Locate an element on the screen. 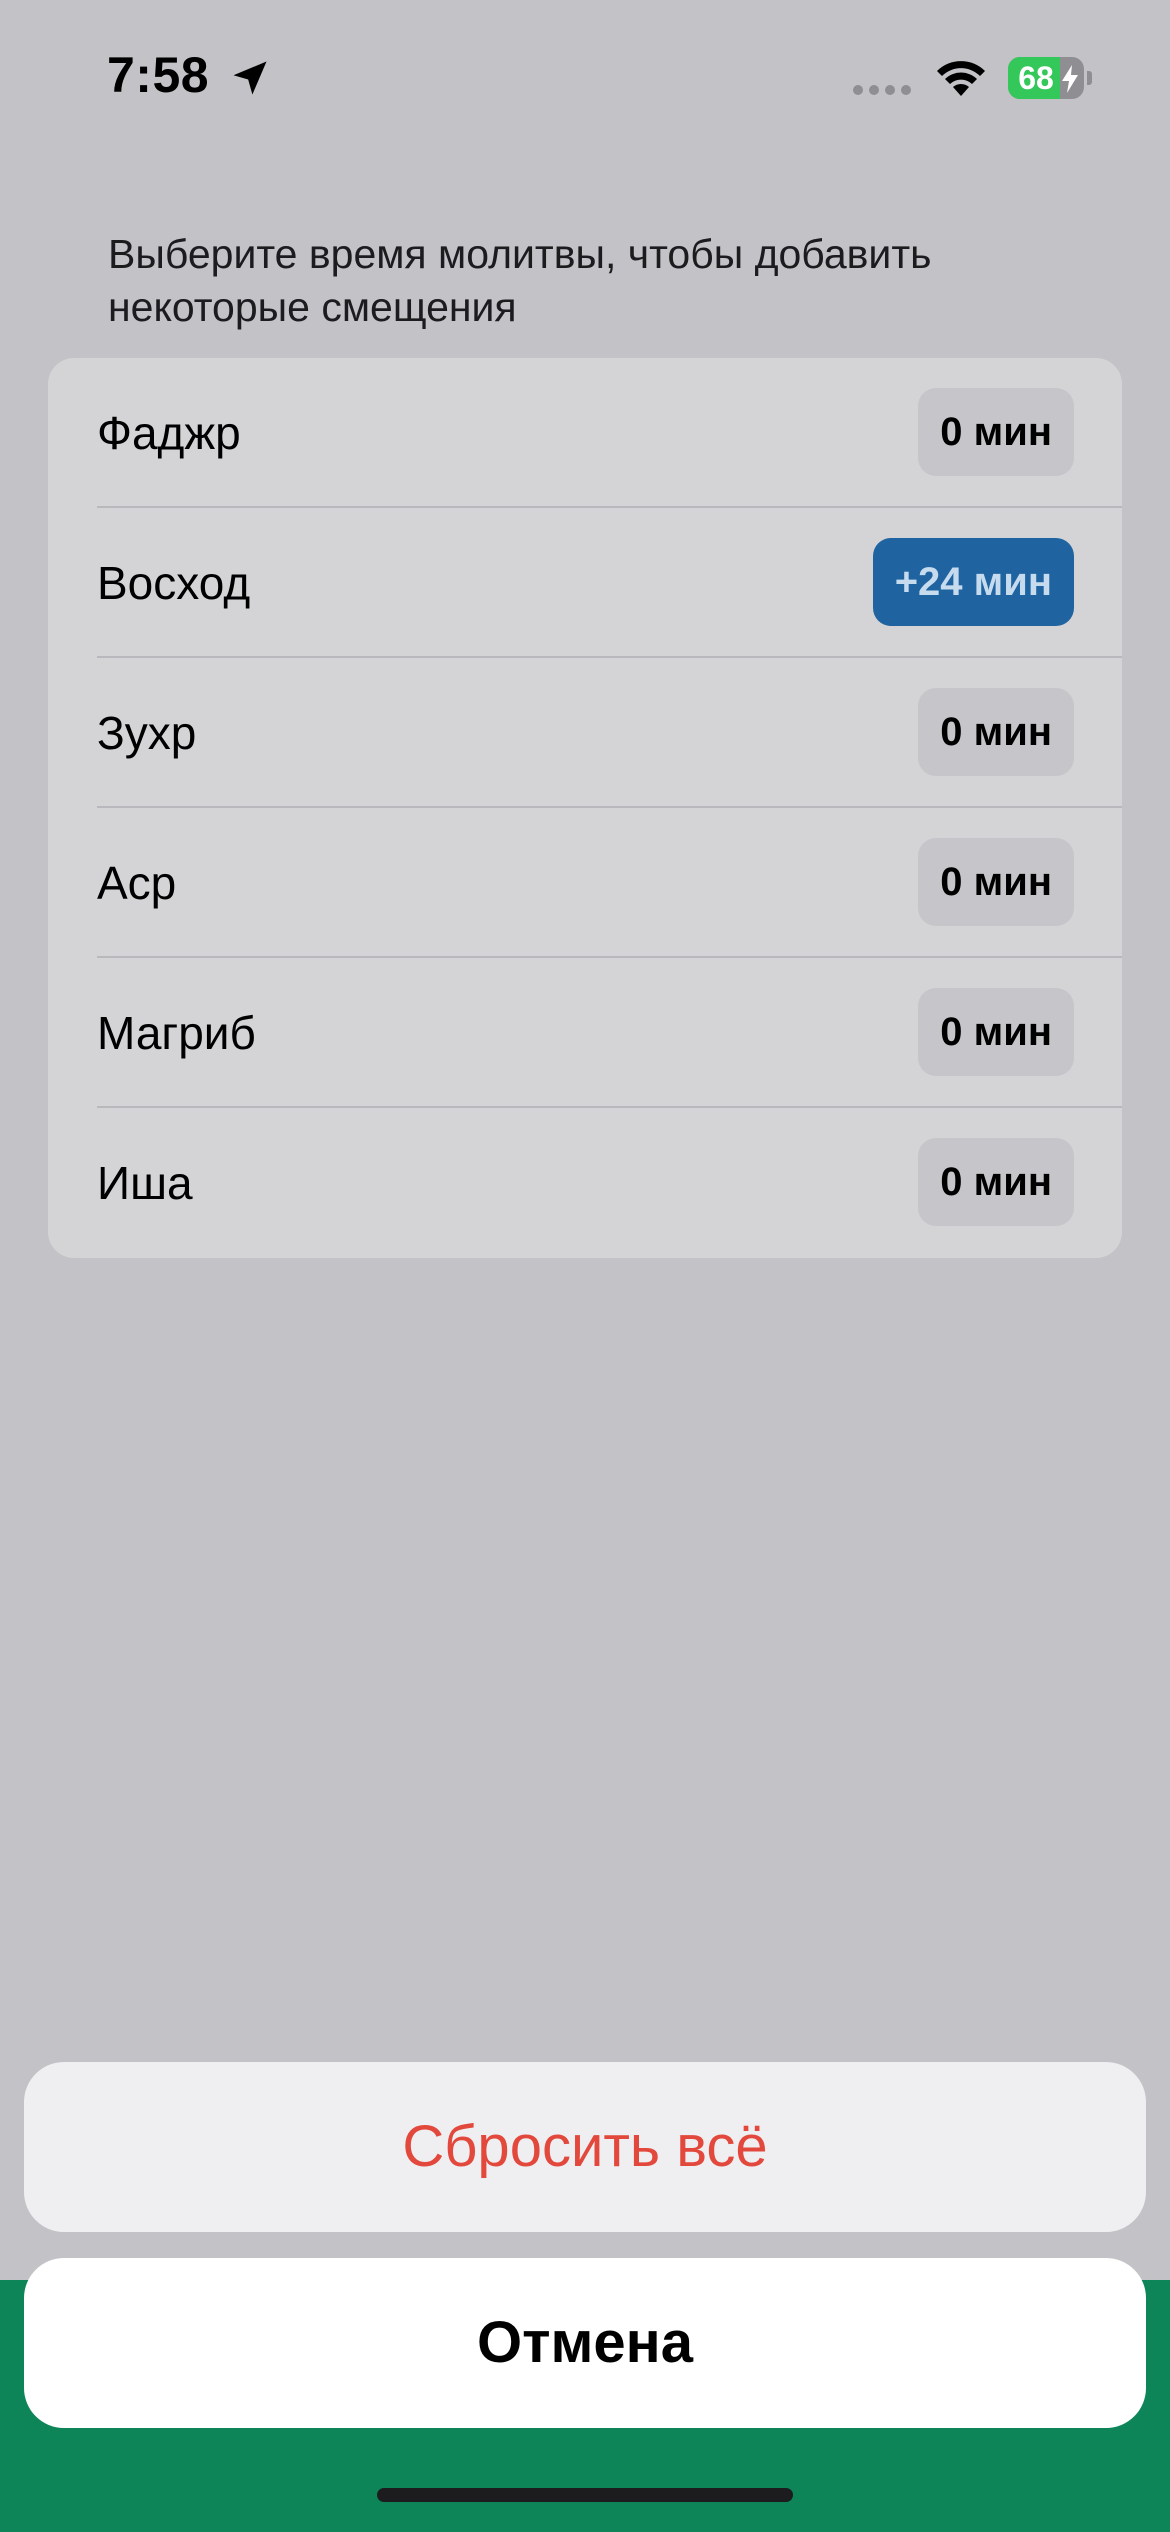  prayer-name: Аср is located at coordinates (137, 883).